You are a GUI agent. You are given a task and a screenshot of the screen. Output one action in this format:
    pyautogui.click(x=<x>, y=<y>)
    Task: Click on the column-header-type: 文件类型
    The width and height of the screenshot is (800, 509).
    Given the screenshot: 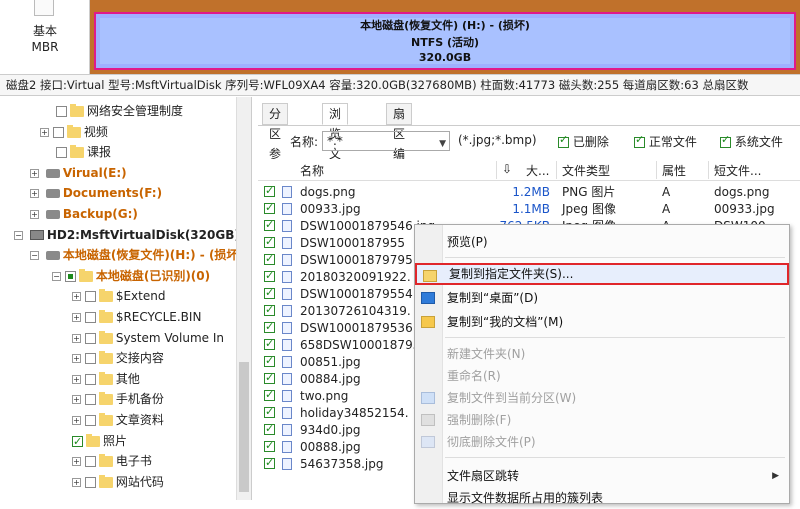 What is the action you would take?
    pyautogui.click(x=586, y=170)
    